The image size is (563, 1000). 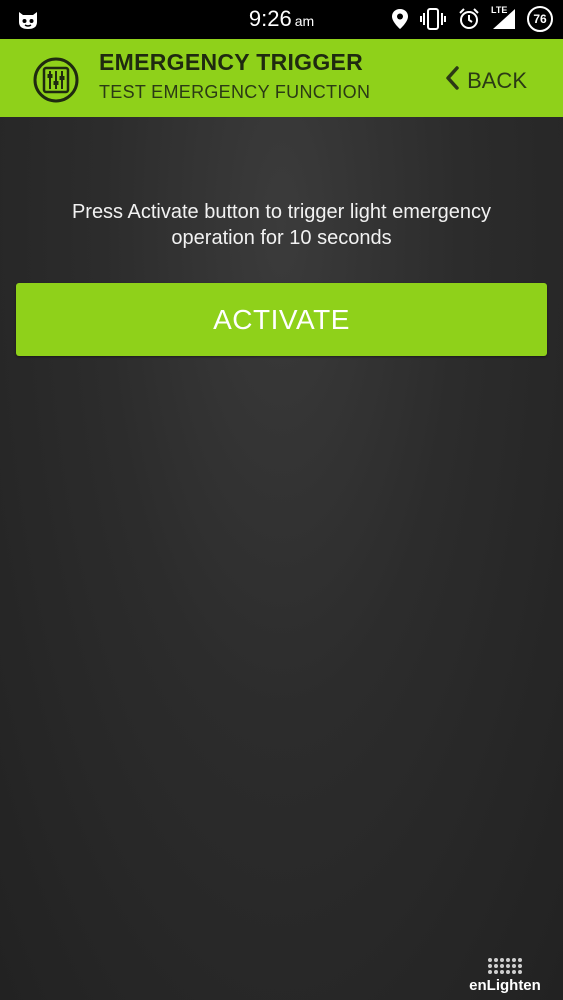 What do you see at coordinates (304, 21) in the screenshot?
I see `clock-ampm: am` at bounding box center [304, 21].